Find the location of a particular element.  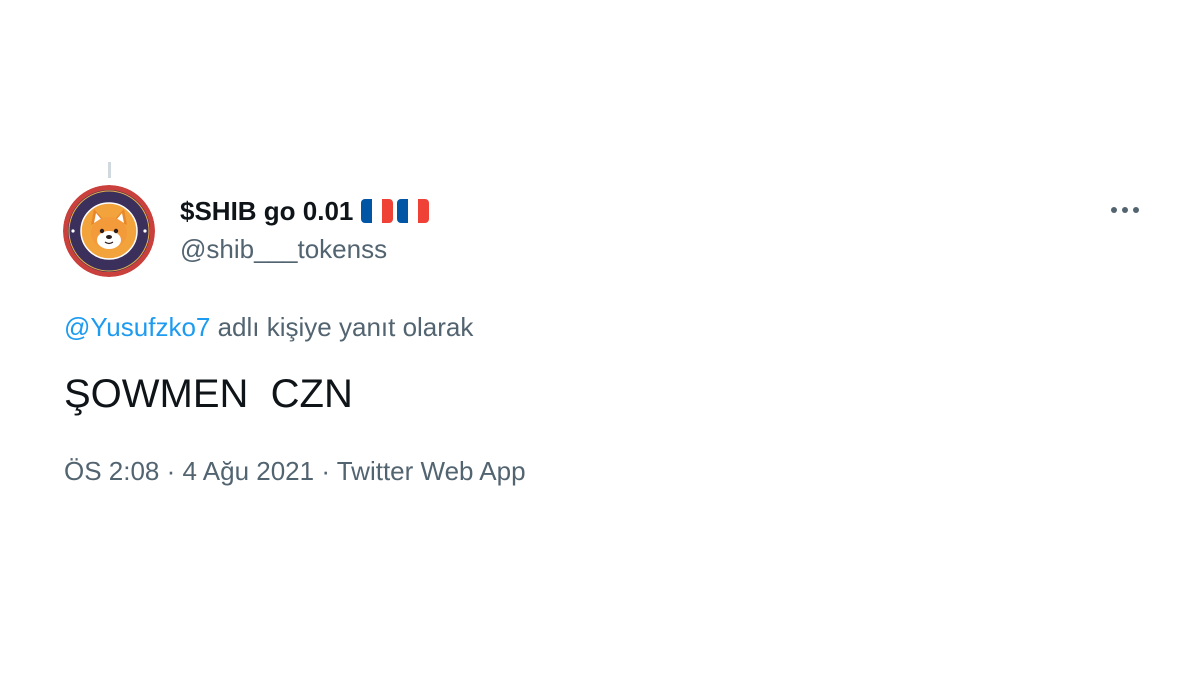

reply-context: @Yusufzko7 adlı kişiye yanıt olarak is located at coordinates (268, 327).